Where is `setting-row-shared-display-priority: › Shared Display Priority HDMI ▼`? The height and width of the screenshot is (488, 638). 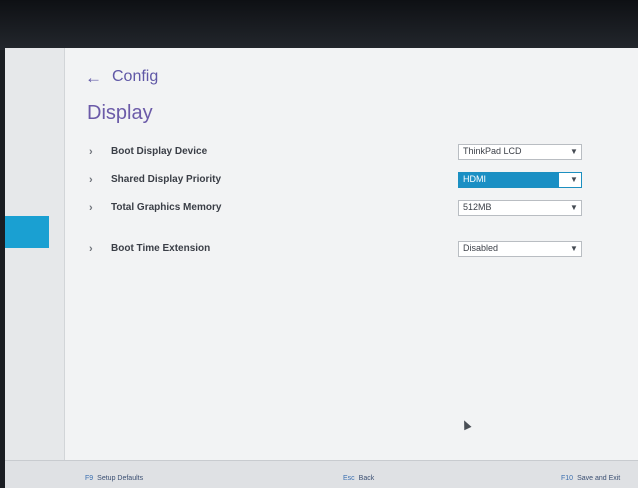 setting-row-shared-display-priority: › Shared Display Priority HDMI ▼ is located at coordinates (352, 183).